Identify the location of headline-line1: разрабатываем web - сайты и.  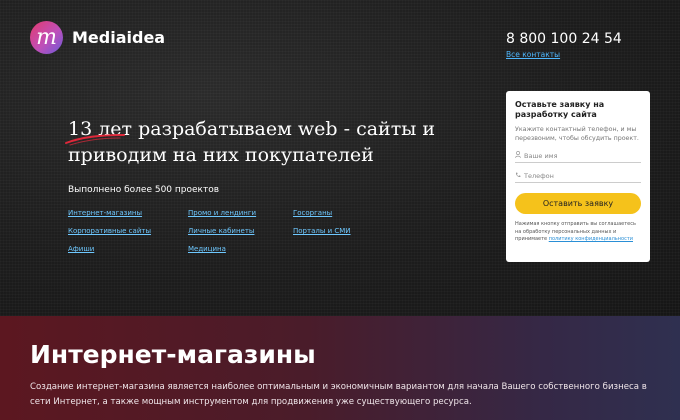
(287, 129).